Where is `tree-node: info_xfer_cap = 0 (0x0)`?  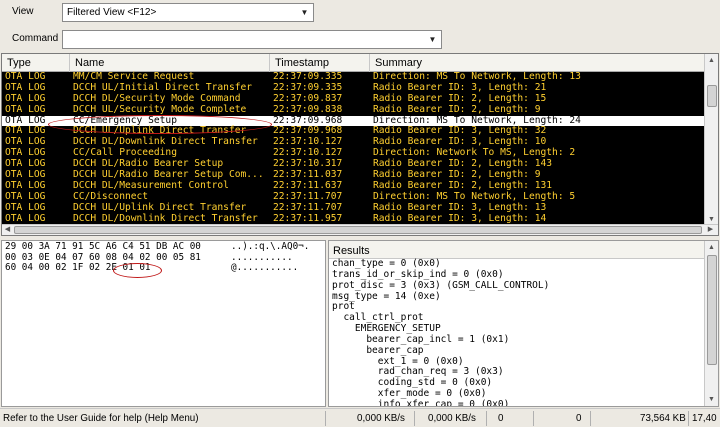
tree-node: info_xfer_cap = 0 (0x0) is located at coordinates (525, 402).